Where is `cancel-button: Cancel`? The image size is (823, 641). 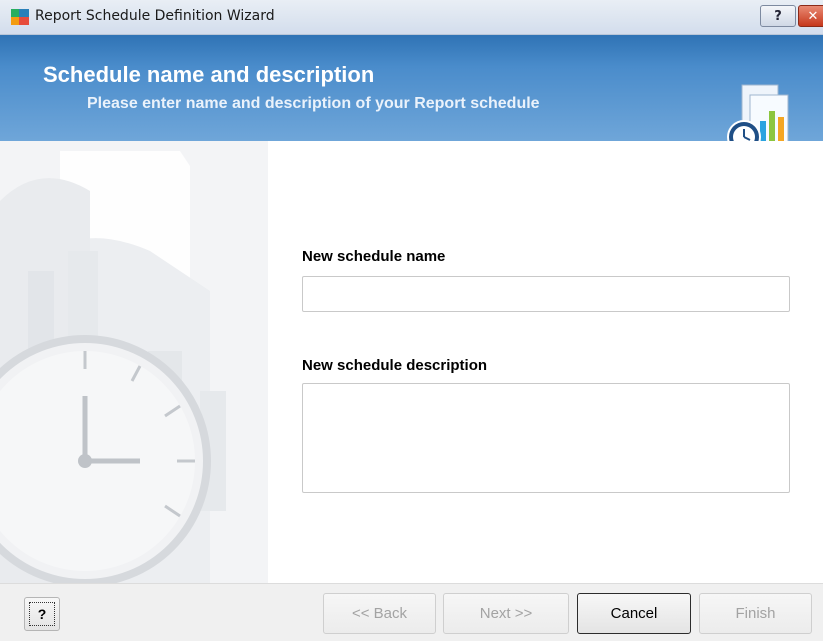
cancel-button: Cancel is located at coordinates (634, 613).